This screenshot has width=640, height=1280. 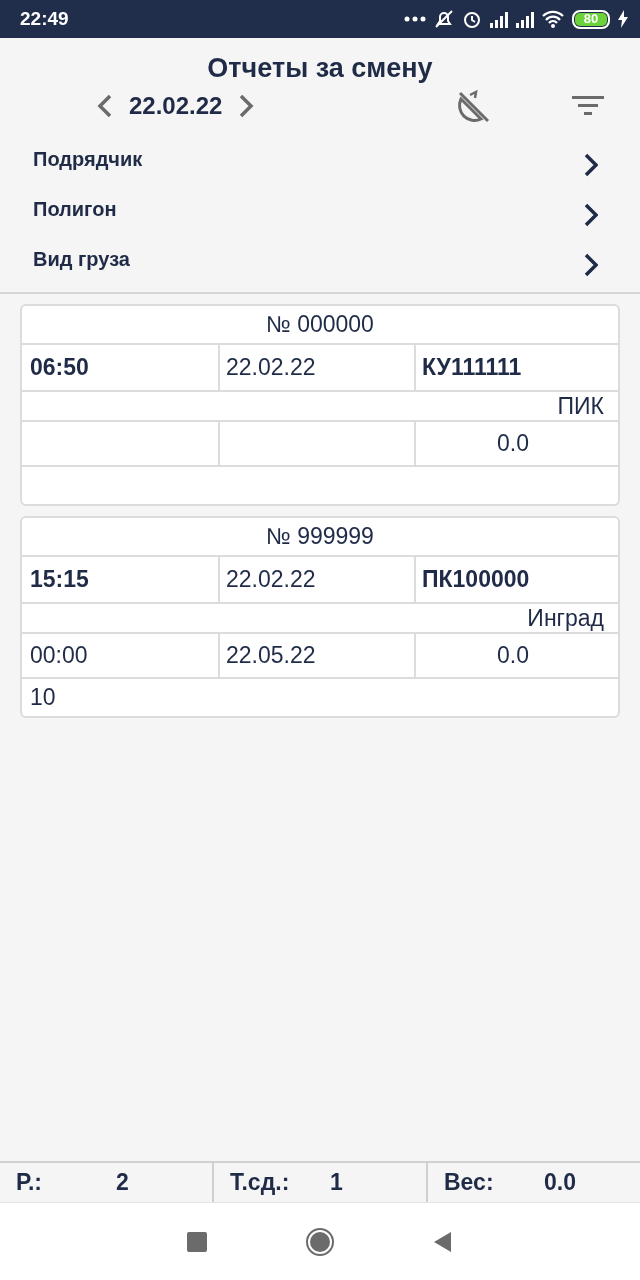 What do you see at coordinates (320, 617) in the screenshot?
I see `report-card: № 999999 15:15 22.02.22 ПК100000 Инград 00:00 22.05.22 0.0 10` at bounding box center [320, 617].